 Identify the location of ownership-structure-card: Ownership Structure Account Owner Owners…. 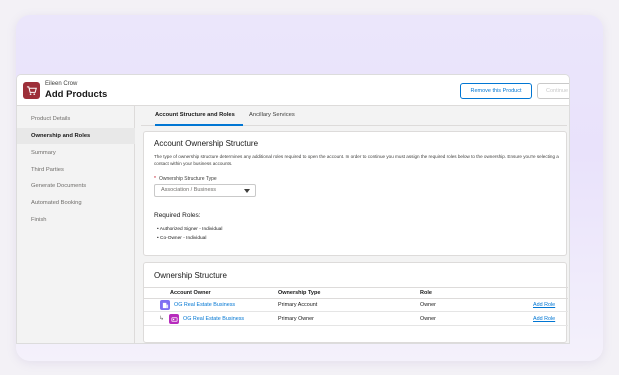
(355, 302).